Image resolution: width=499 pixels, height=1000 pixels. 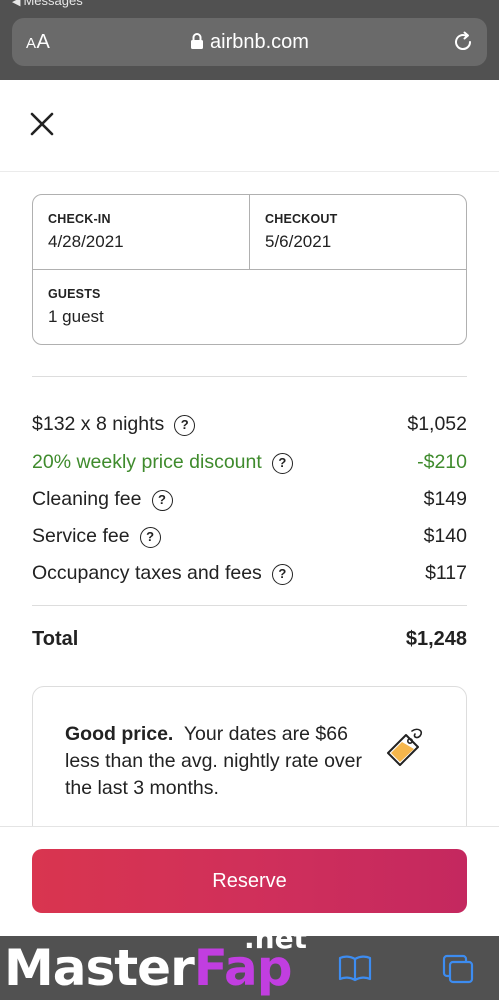 What do you see at coordinates (301, 219) in the screenshot?
I see `checkout-label: CHECKOUT` at bounding box center [301, 219].